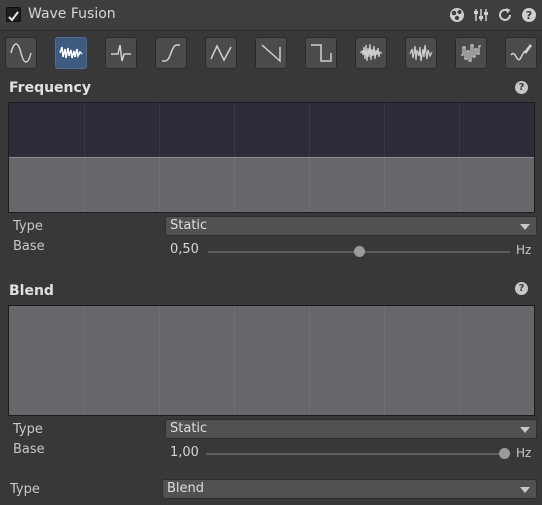 The width and height of the screenshot is (542, 505). I want to click on wave-button-triangle, so click(221, 53).